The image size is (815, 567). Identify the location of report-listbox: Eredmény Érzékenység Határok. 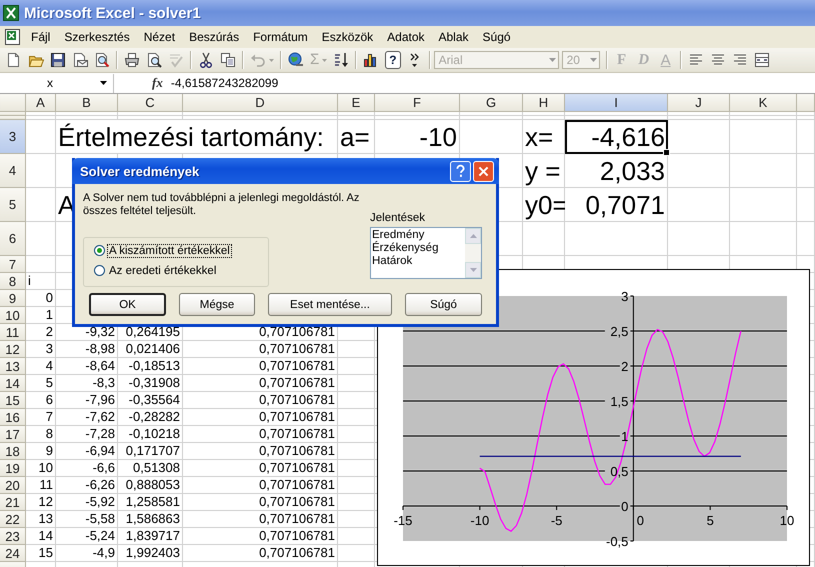
(426, 253).